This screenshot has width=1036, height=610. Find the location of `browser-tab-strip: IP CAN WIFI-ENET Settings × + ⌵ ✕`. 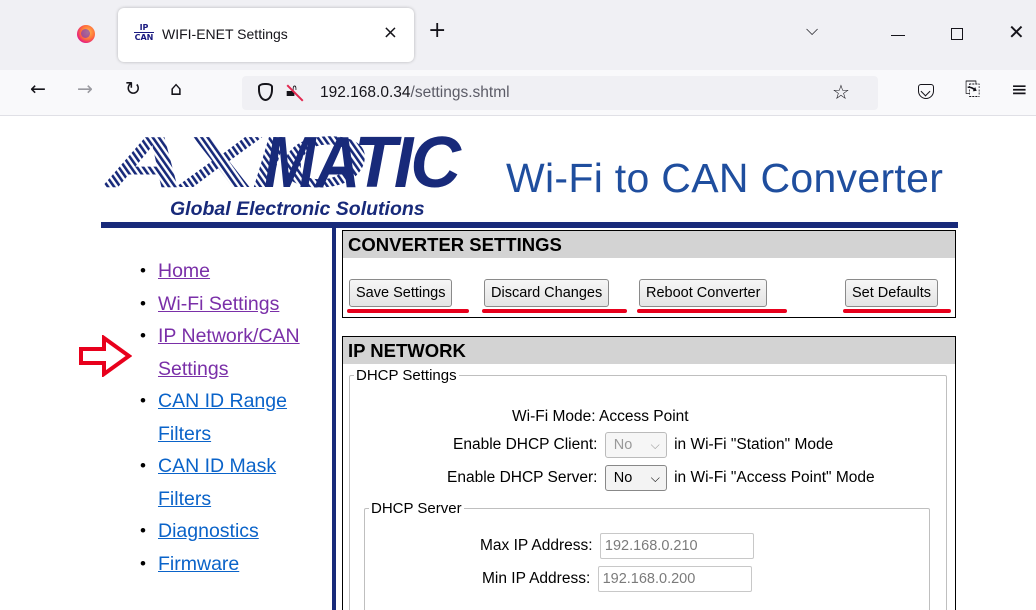

browser-tab-strip: IP CAN WIFI-ENET Settings × + ⌵ ✕ is located at coordinates (518, 35).